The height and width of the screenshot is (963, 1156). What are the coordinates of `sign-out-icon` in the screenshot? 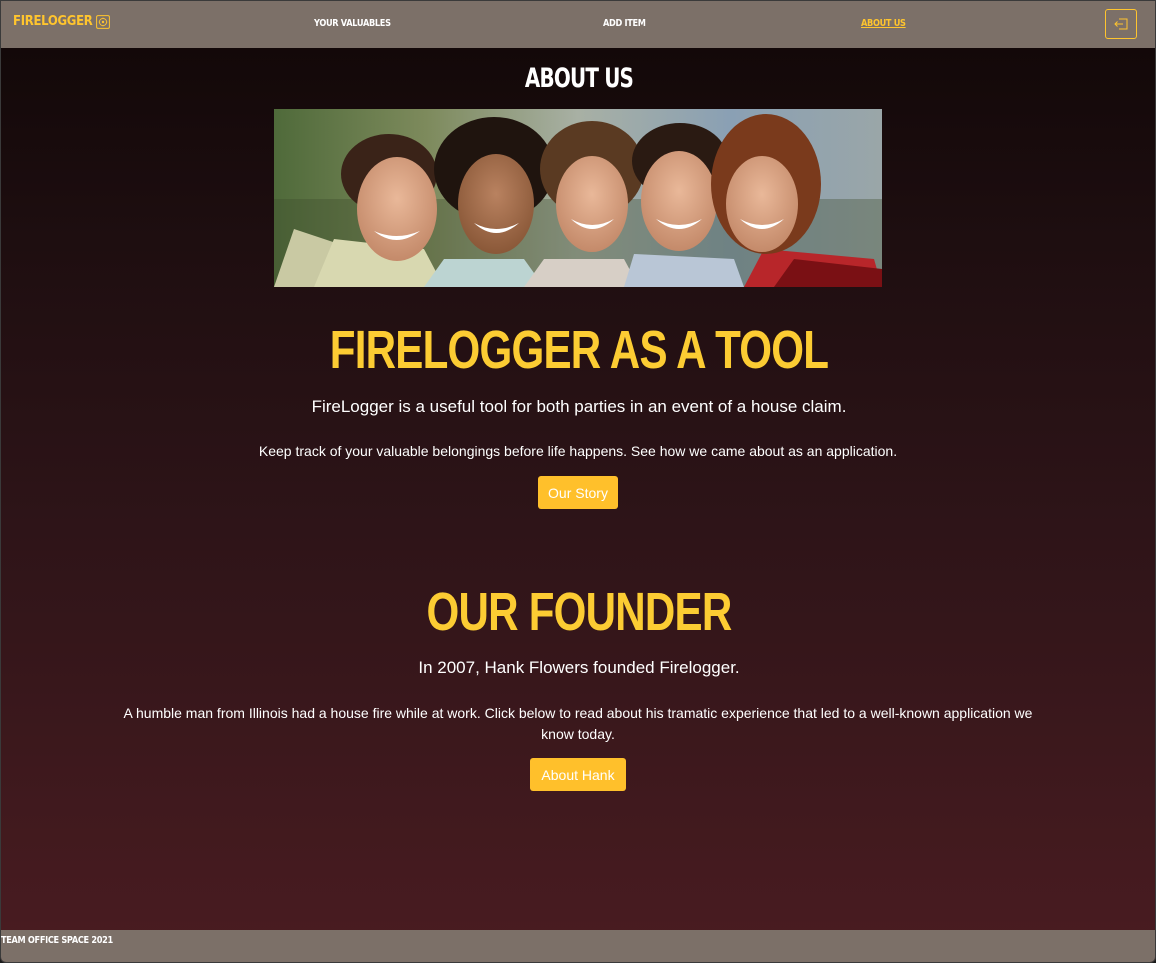 It's located at (1121, 24).